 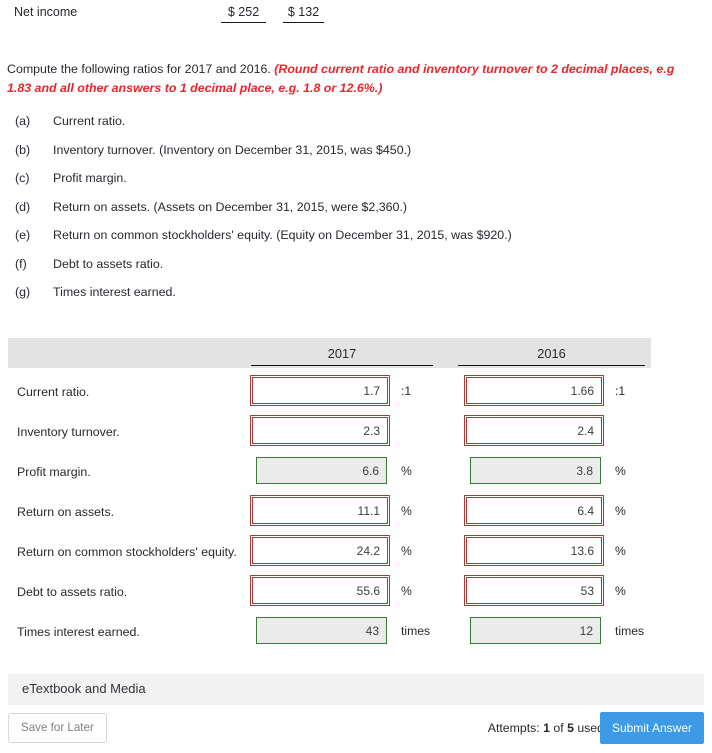 What do you see at coordinates (23, 292) in the screenshot?
I see `item-letter: (g)` at bounding box center [23, 292].